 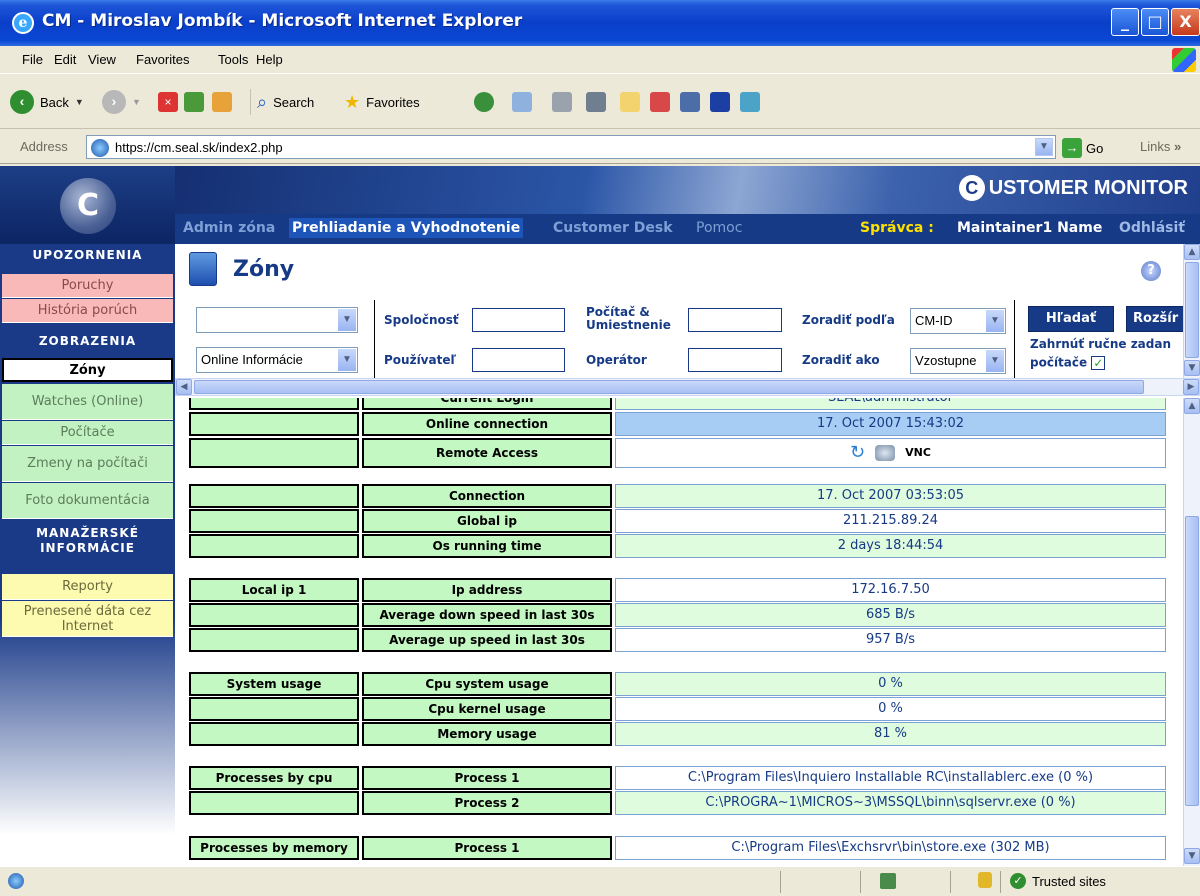 I want to click on pouzivatel-input, so click(x=518, y=360).